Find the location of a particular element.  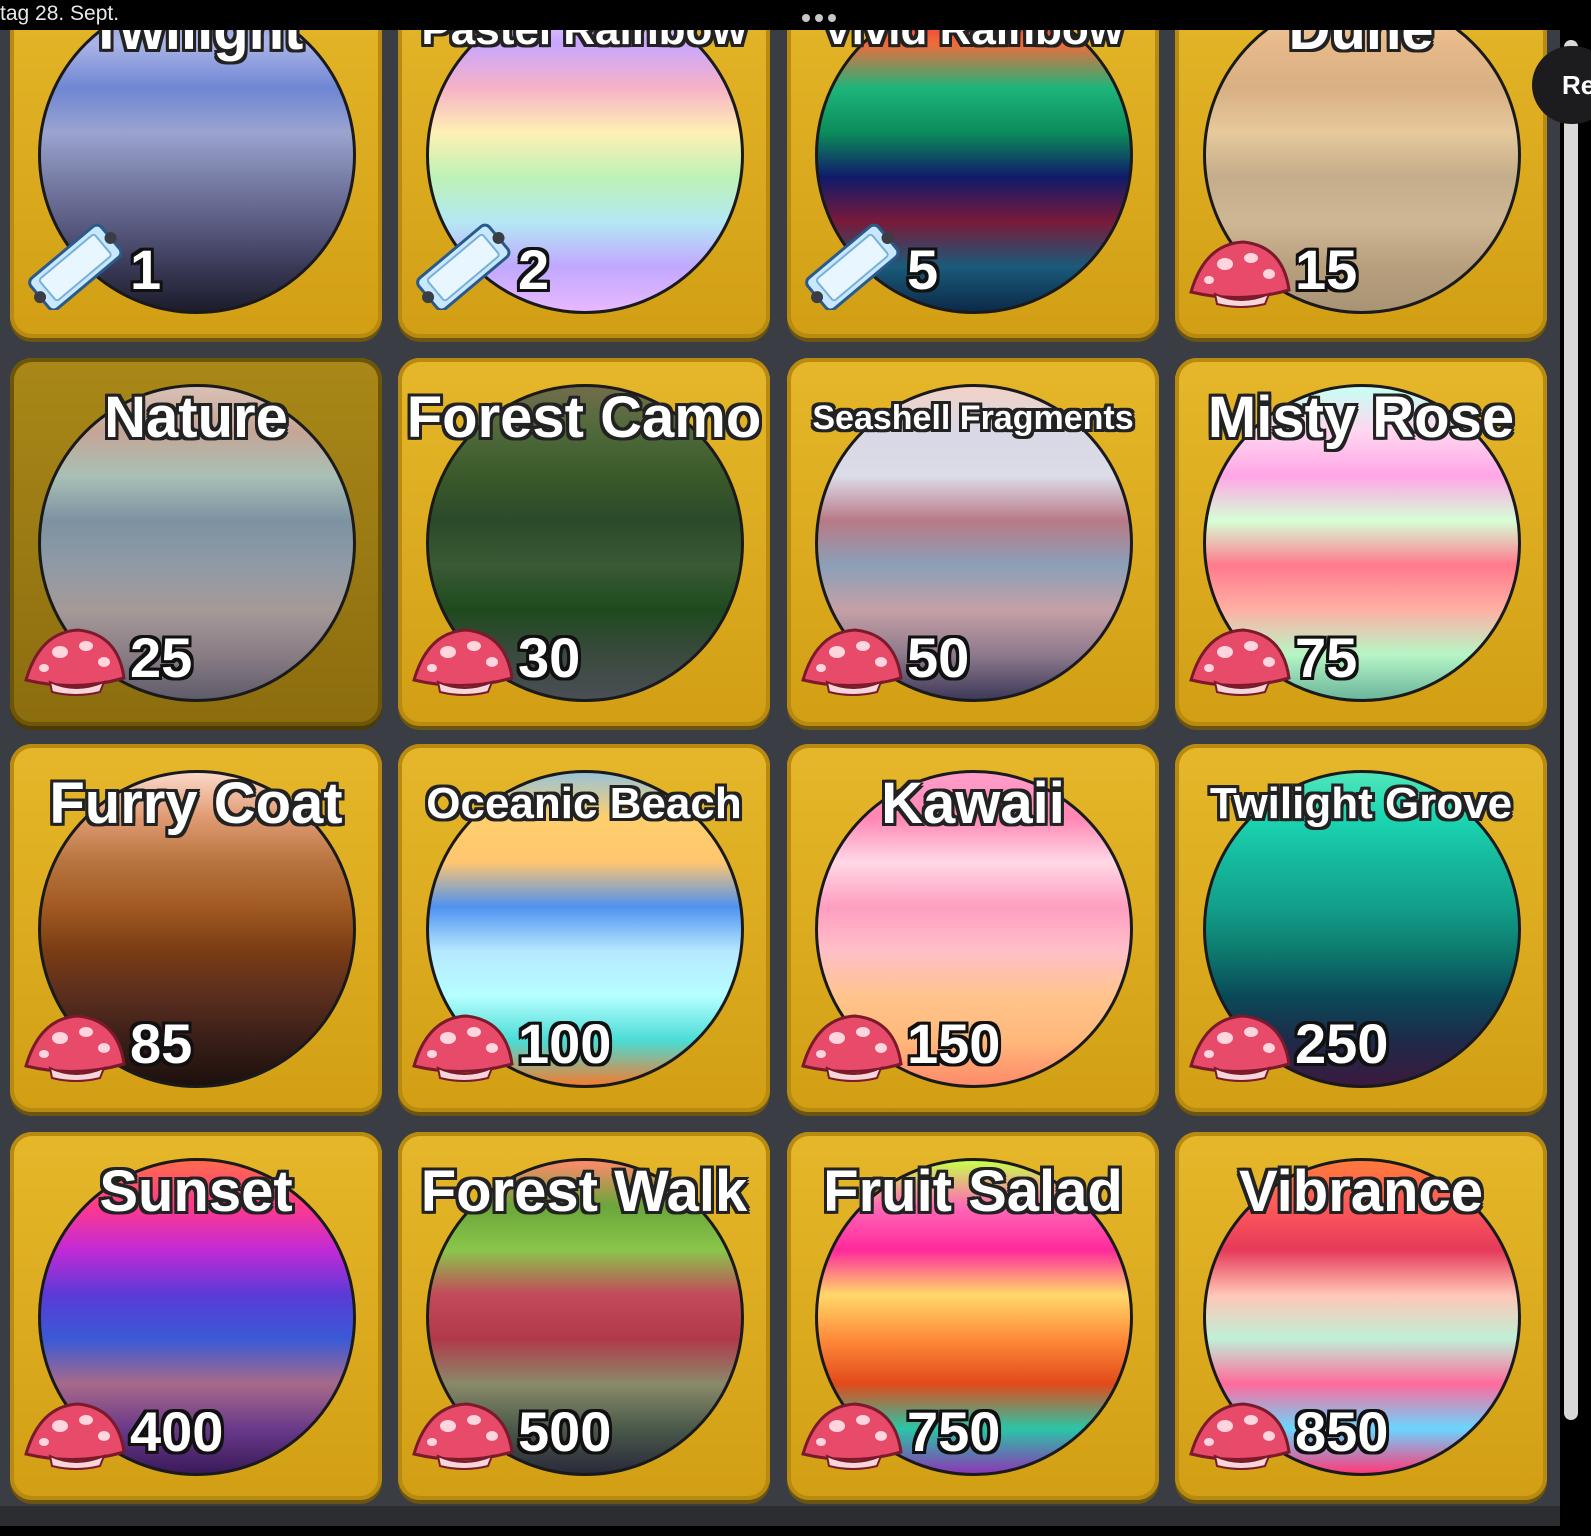

item-price: 30 is located at coordinates (549, 657).